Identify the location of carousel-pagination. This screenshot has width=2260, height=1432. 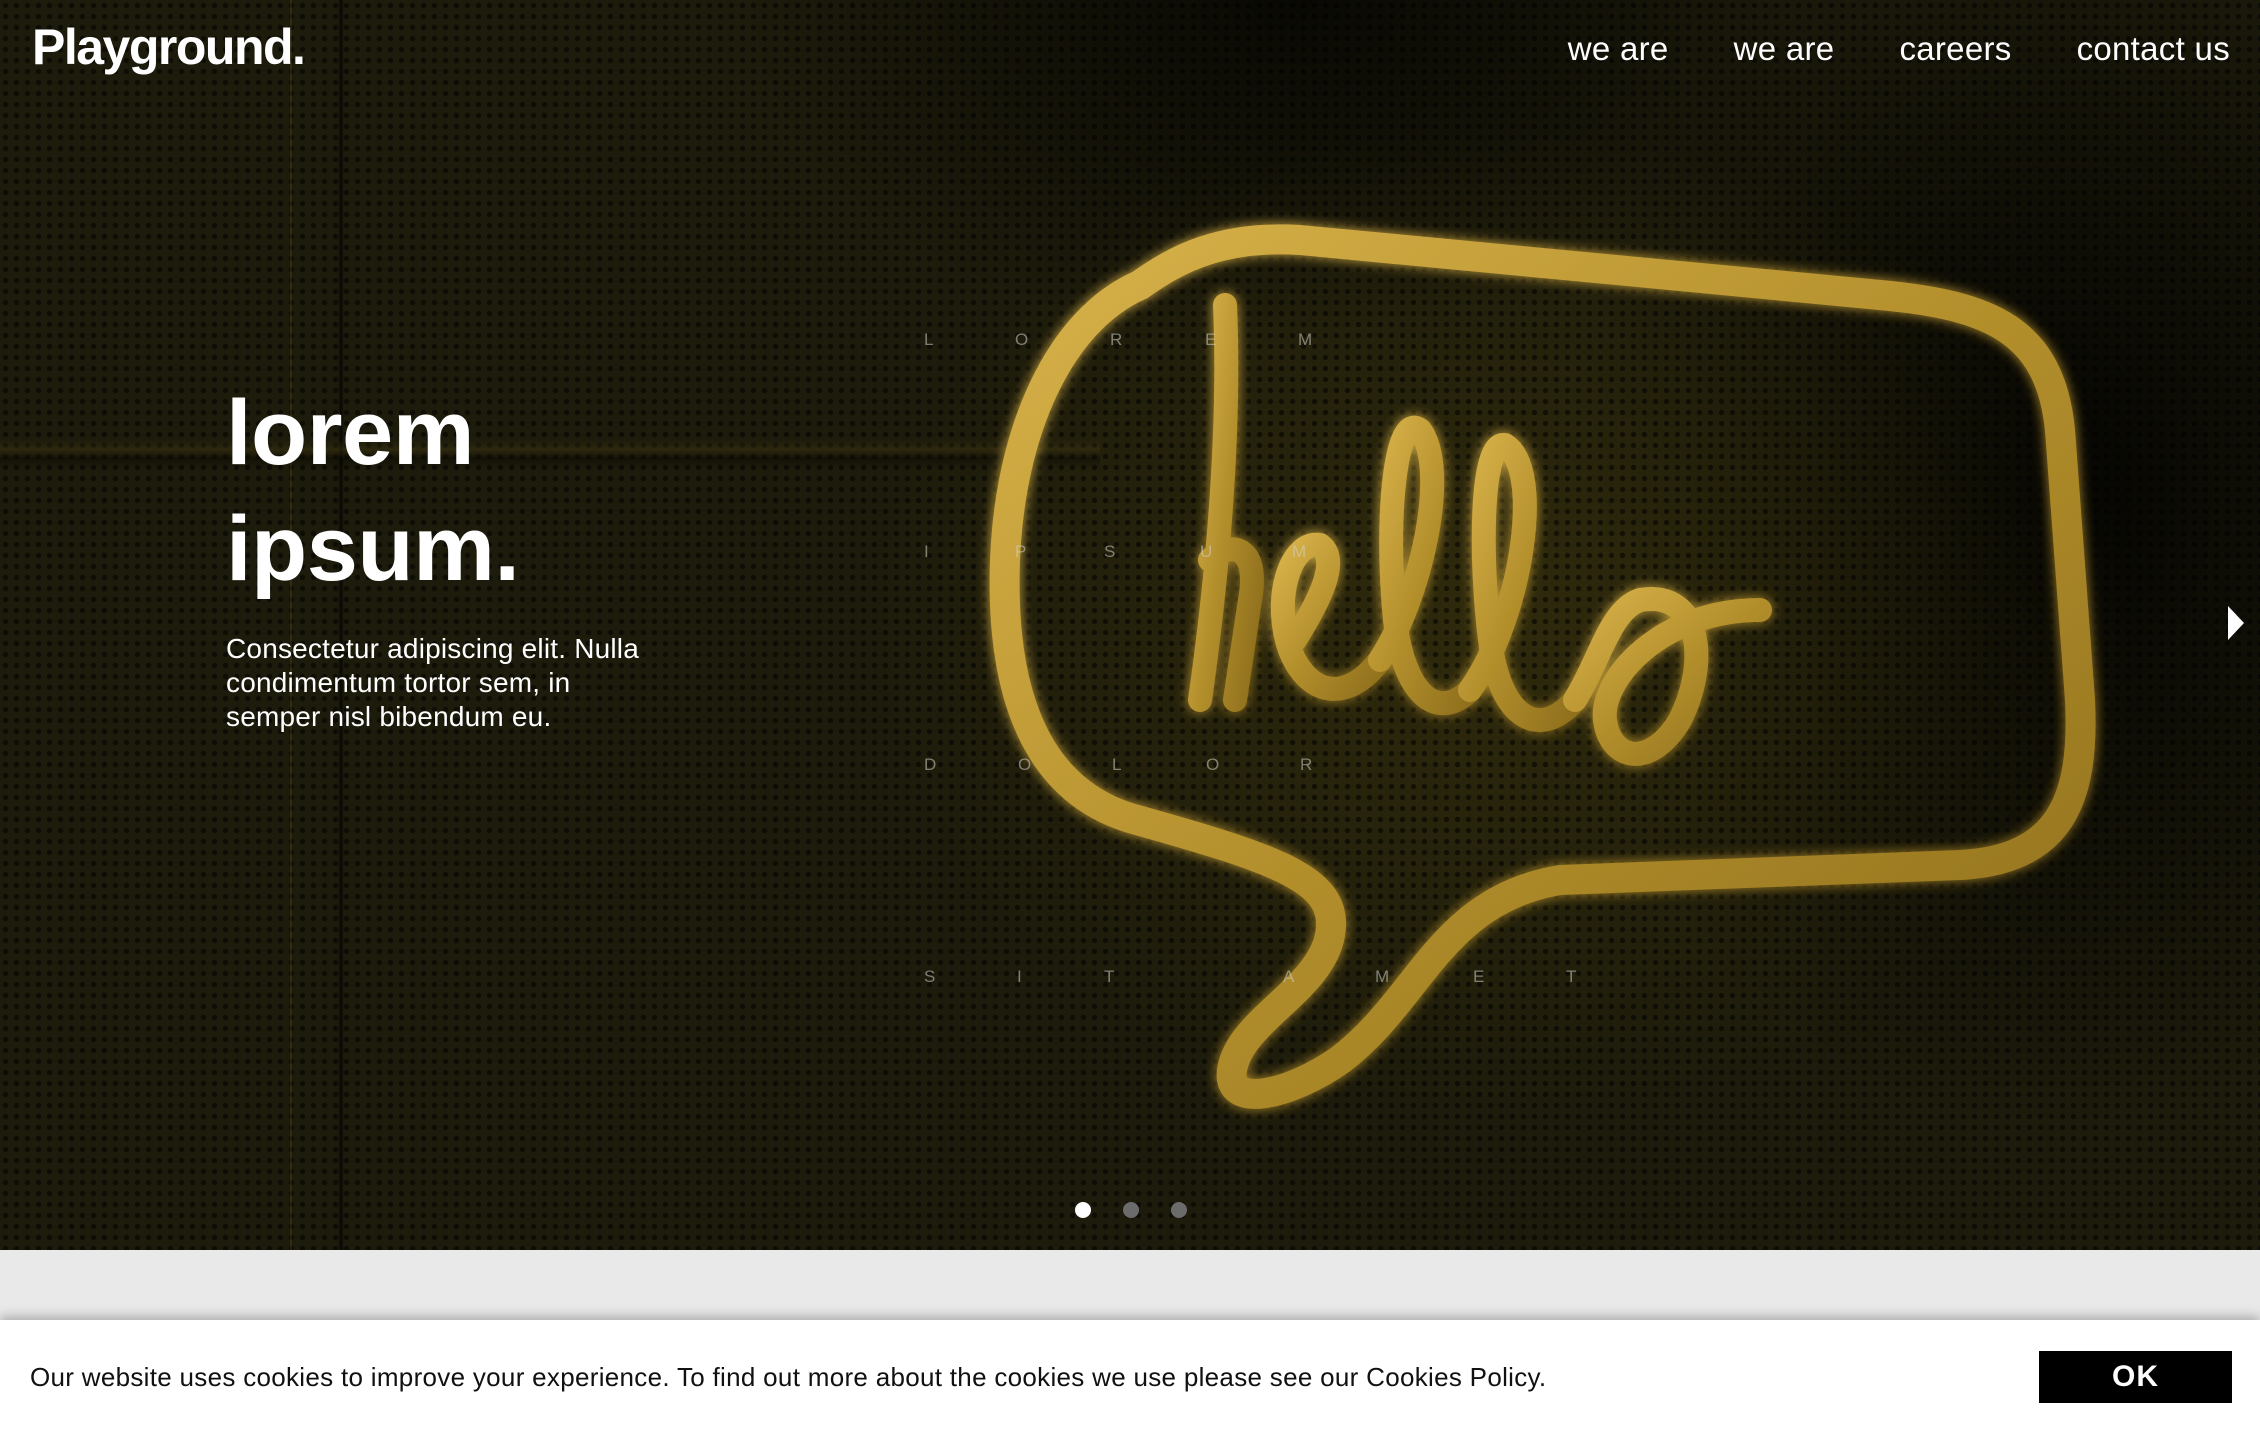
(1131, 1210).